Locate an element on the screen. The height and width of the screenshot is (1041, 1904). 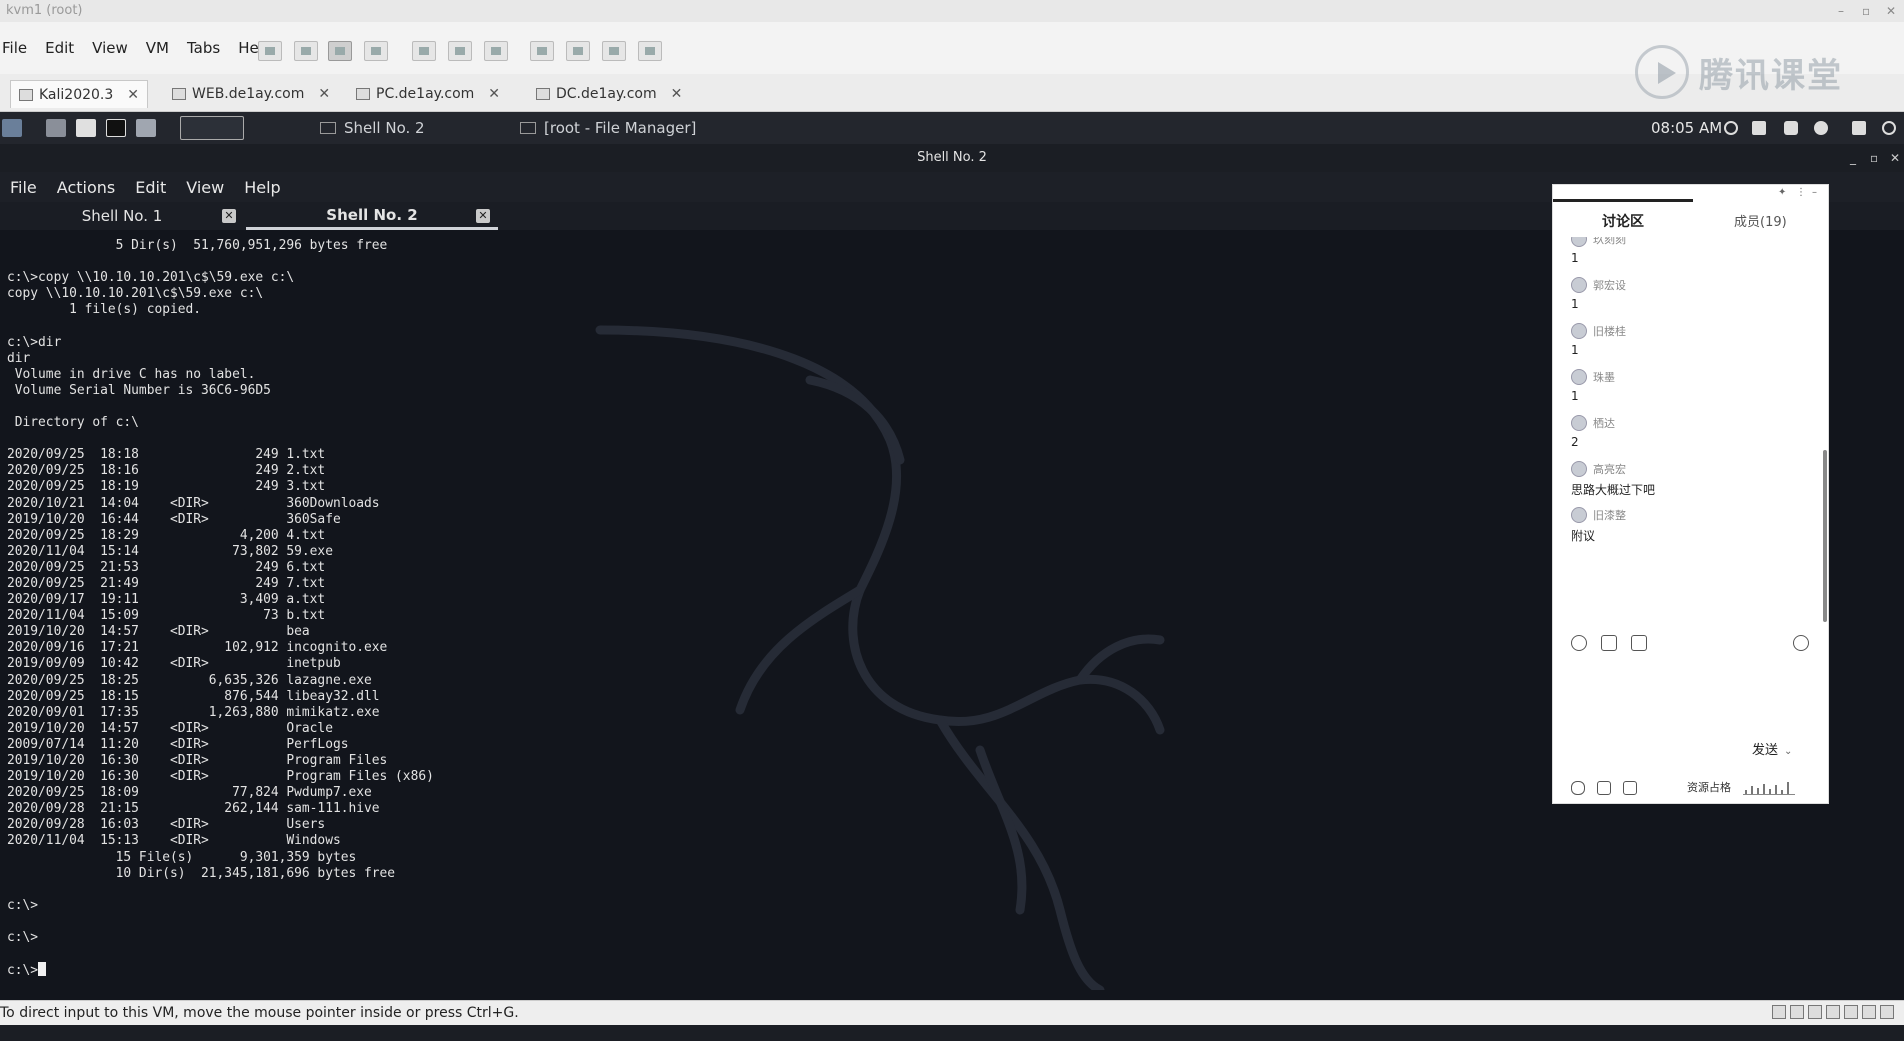
usb-icon is located at coordinates (1833, 1012).